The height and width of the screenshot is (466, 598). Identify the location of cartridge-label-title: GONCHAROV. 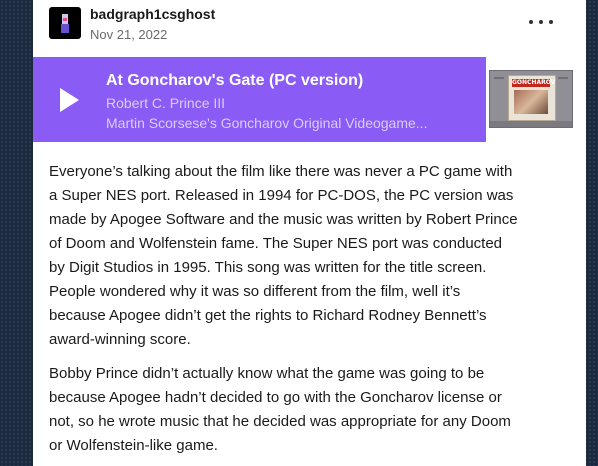
(534, 83).